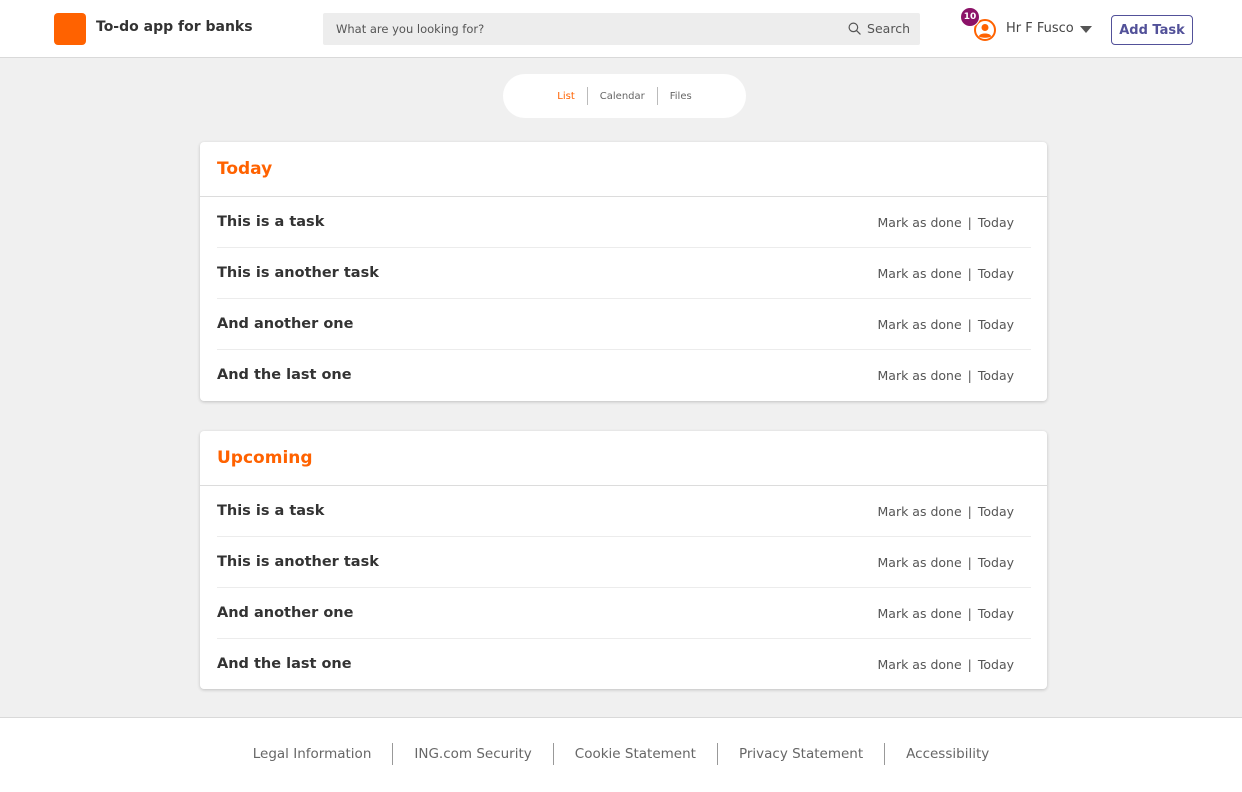  What do you see at coordinates (565, 96) in the screenshot?
I see `tab-list: List` at bounding box center [565, 96].